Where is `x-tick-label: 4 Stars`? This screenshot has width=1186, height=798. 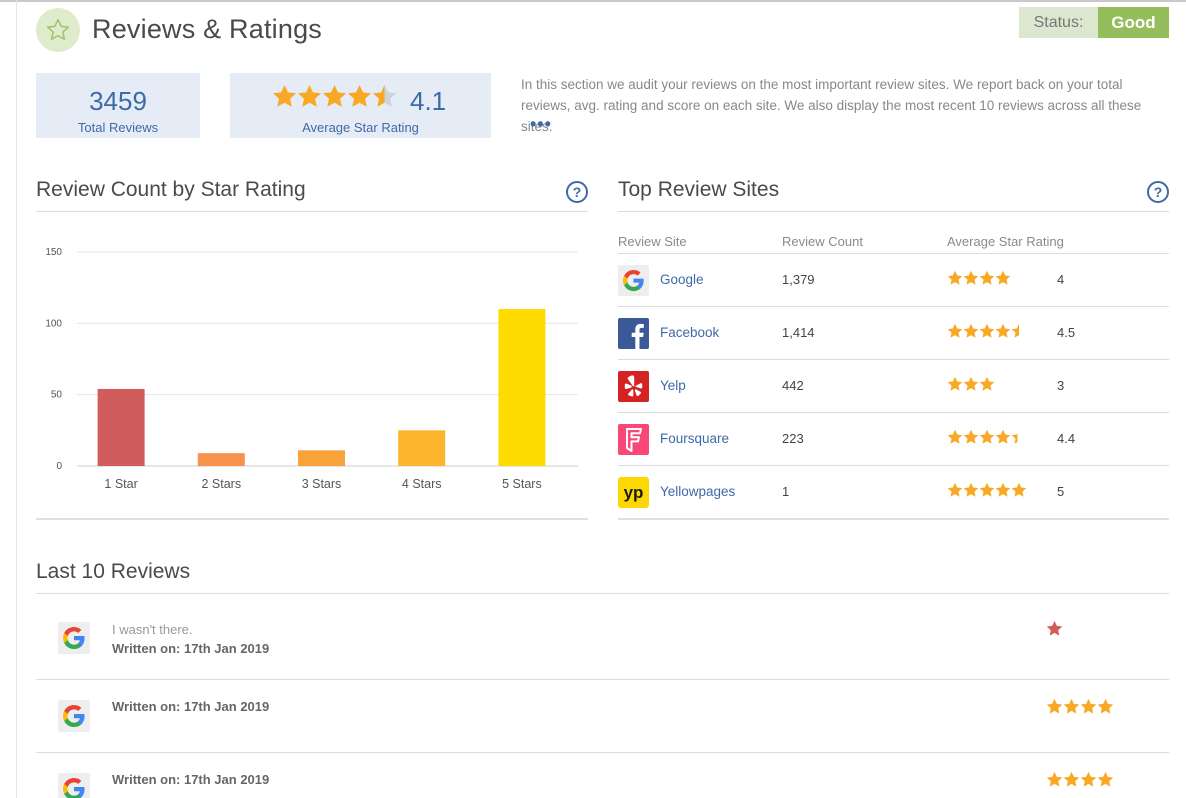
x-tick-label: 4 Stars is located at coordinates (422, 484).